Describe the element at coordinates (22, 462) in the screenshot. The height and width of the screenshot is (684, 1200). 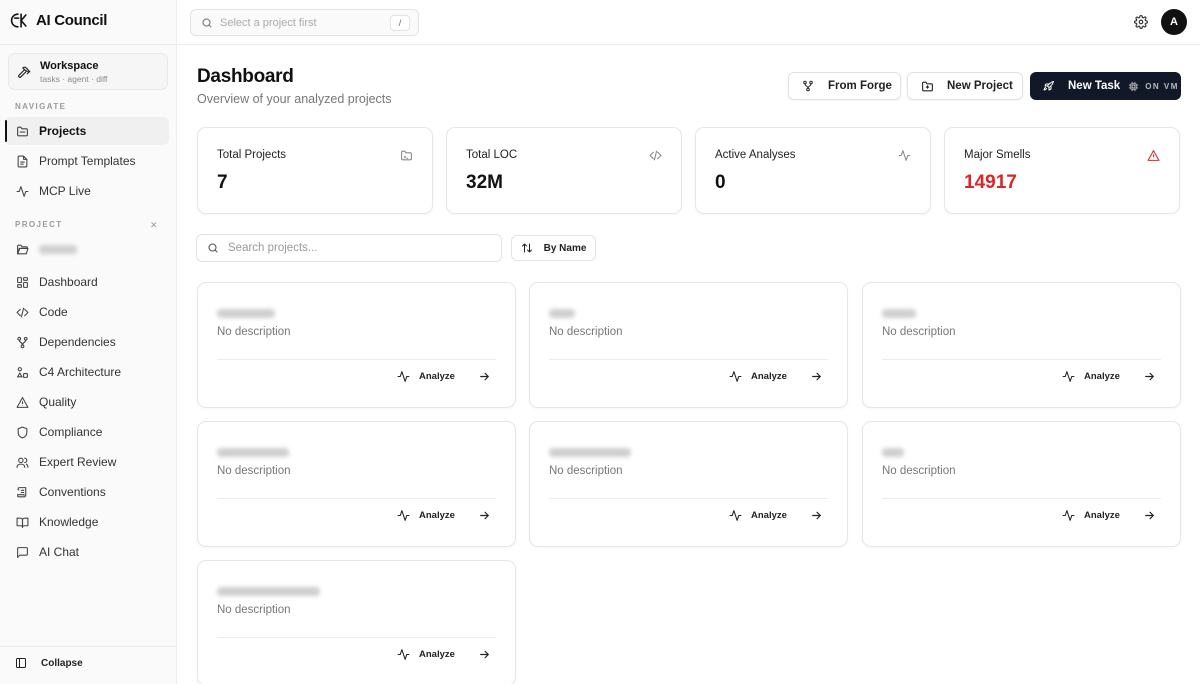
I see `users-icon` at that location.